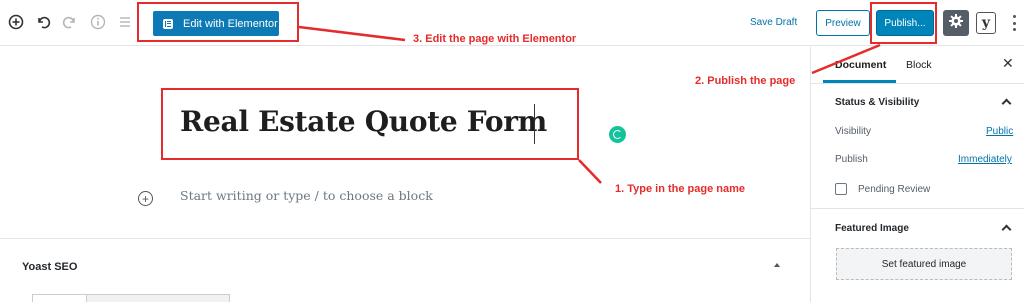 This screenshot has width=1024, height=302. What do you see at coordinates (846, 59) in the screenshot?
I see `annotation-line-publish` at bounding box center [846, 59].